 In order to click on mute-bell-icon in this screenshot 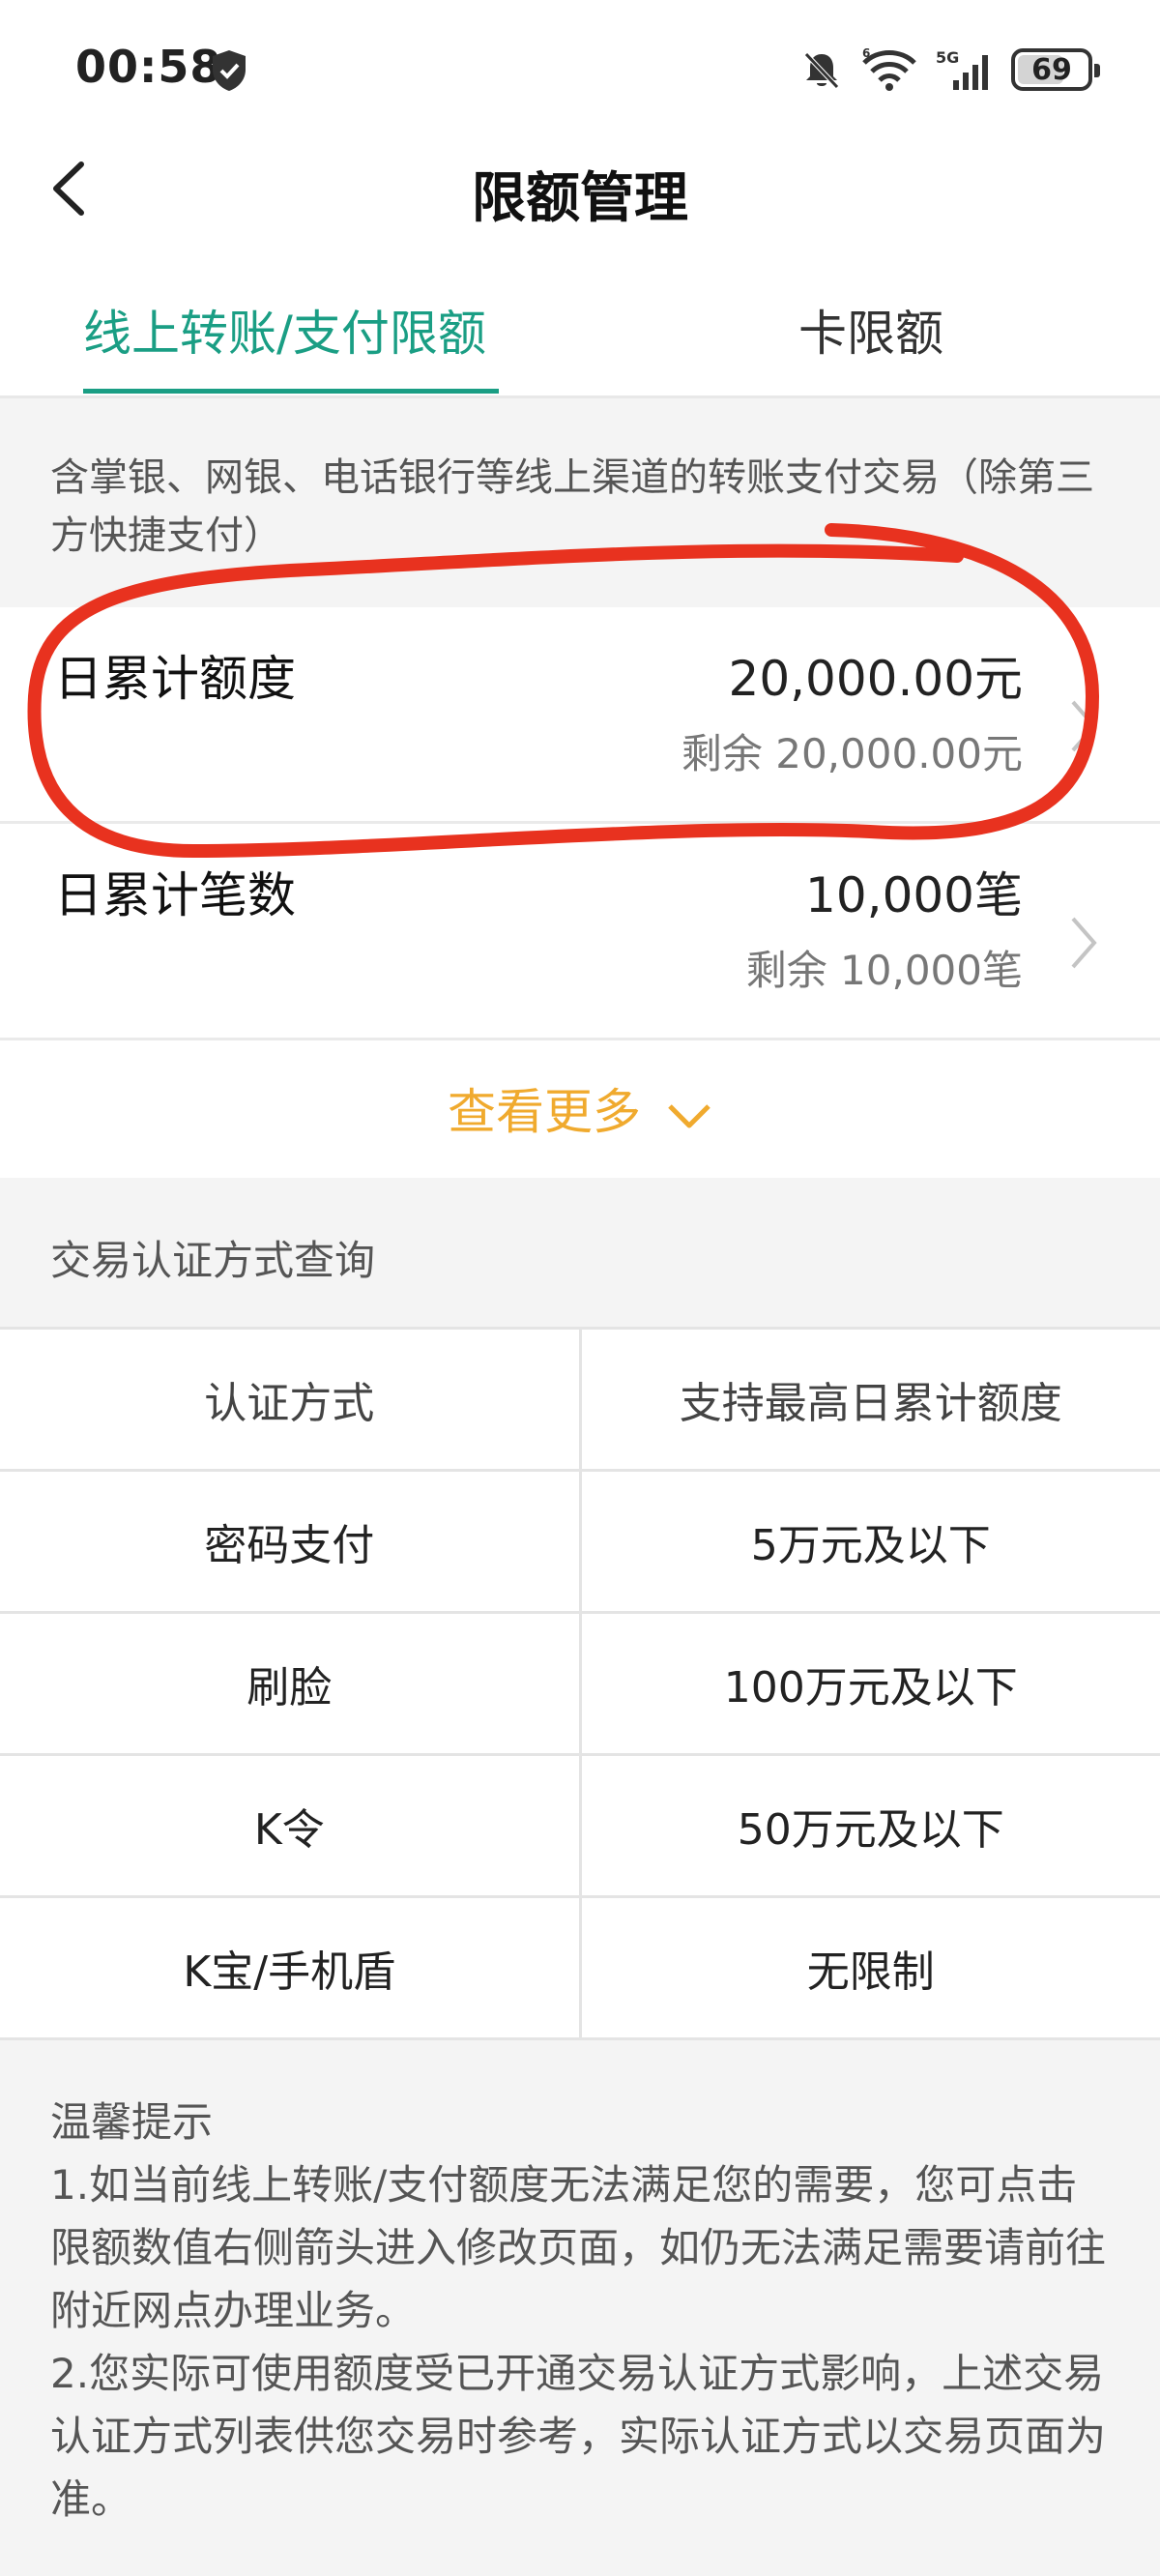, I will do `click(822, 70)`.